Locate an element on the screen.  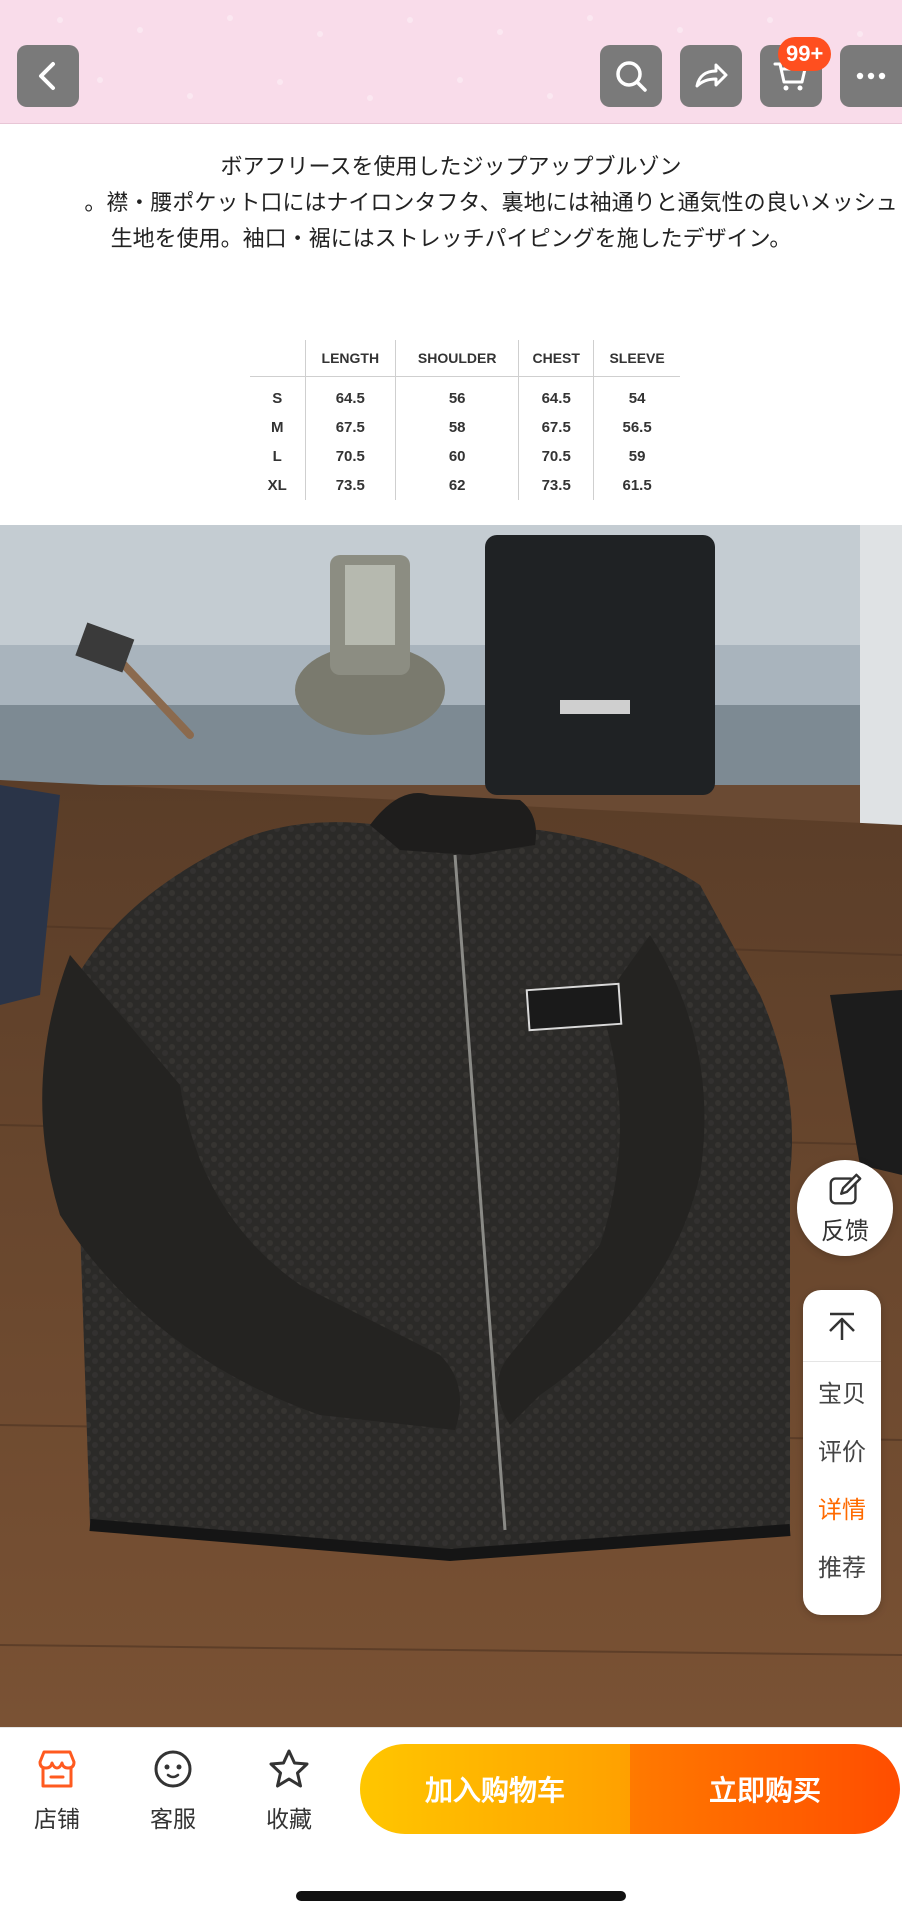
description-line-2: 。襟・腰ポケット口にはナイロンタフタ、裏地には袖通りと通気性の良いメッシュ is located at coordinates (491, 203).